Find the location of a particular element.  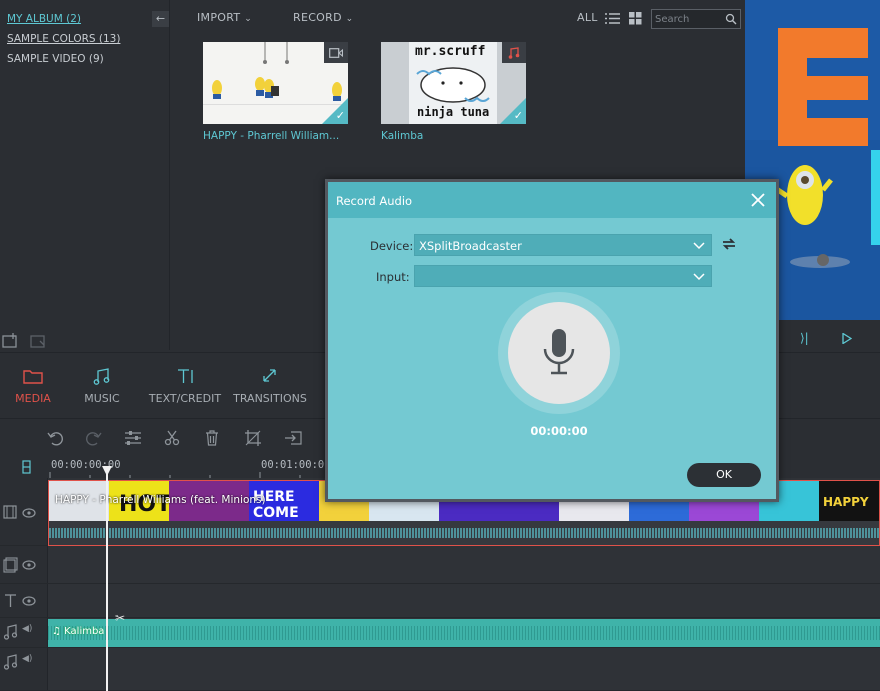

audio-track-2-header: ◀) is located at coordinates (24, 669).